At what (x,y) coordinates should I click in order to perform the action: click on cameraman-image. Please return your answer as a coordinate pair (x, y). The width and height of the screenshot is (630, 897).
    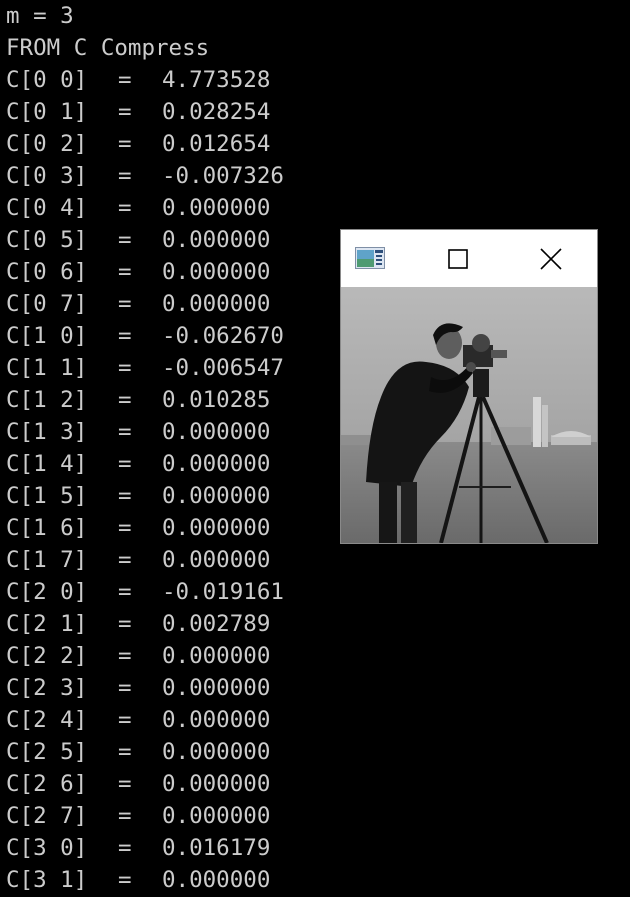
    Looking at the image, I should click on (469, 415).